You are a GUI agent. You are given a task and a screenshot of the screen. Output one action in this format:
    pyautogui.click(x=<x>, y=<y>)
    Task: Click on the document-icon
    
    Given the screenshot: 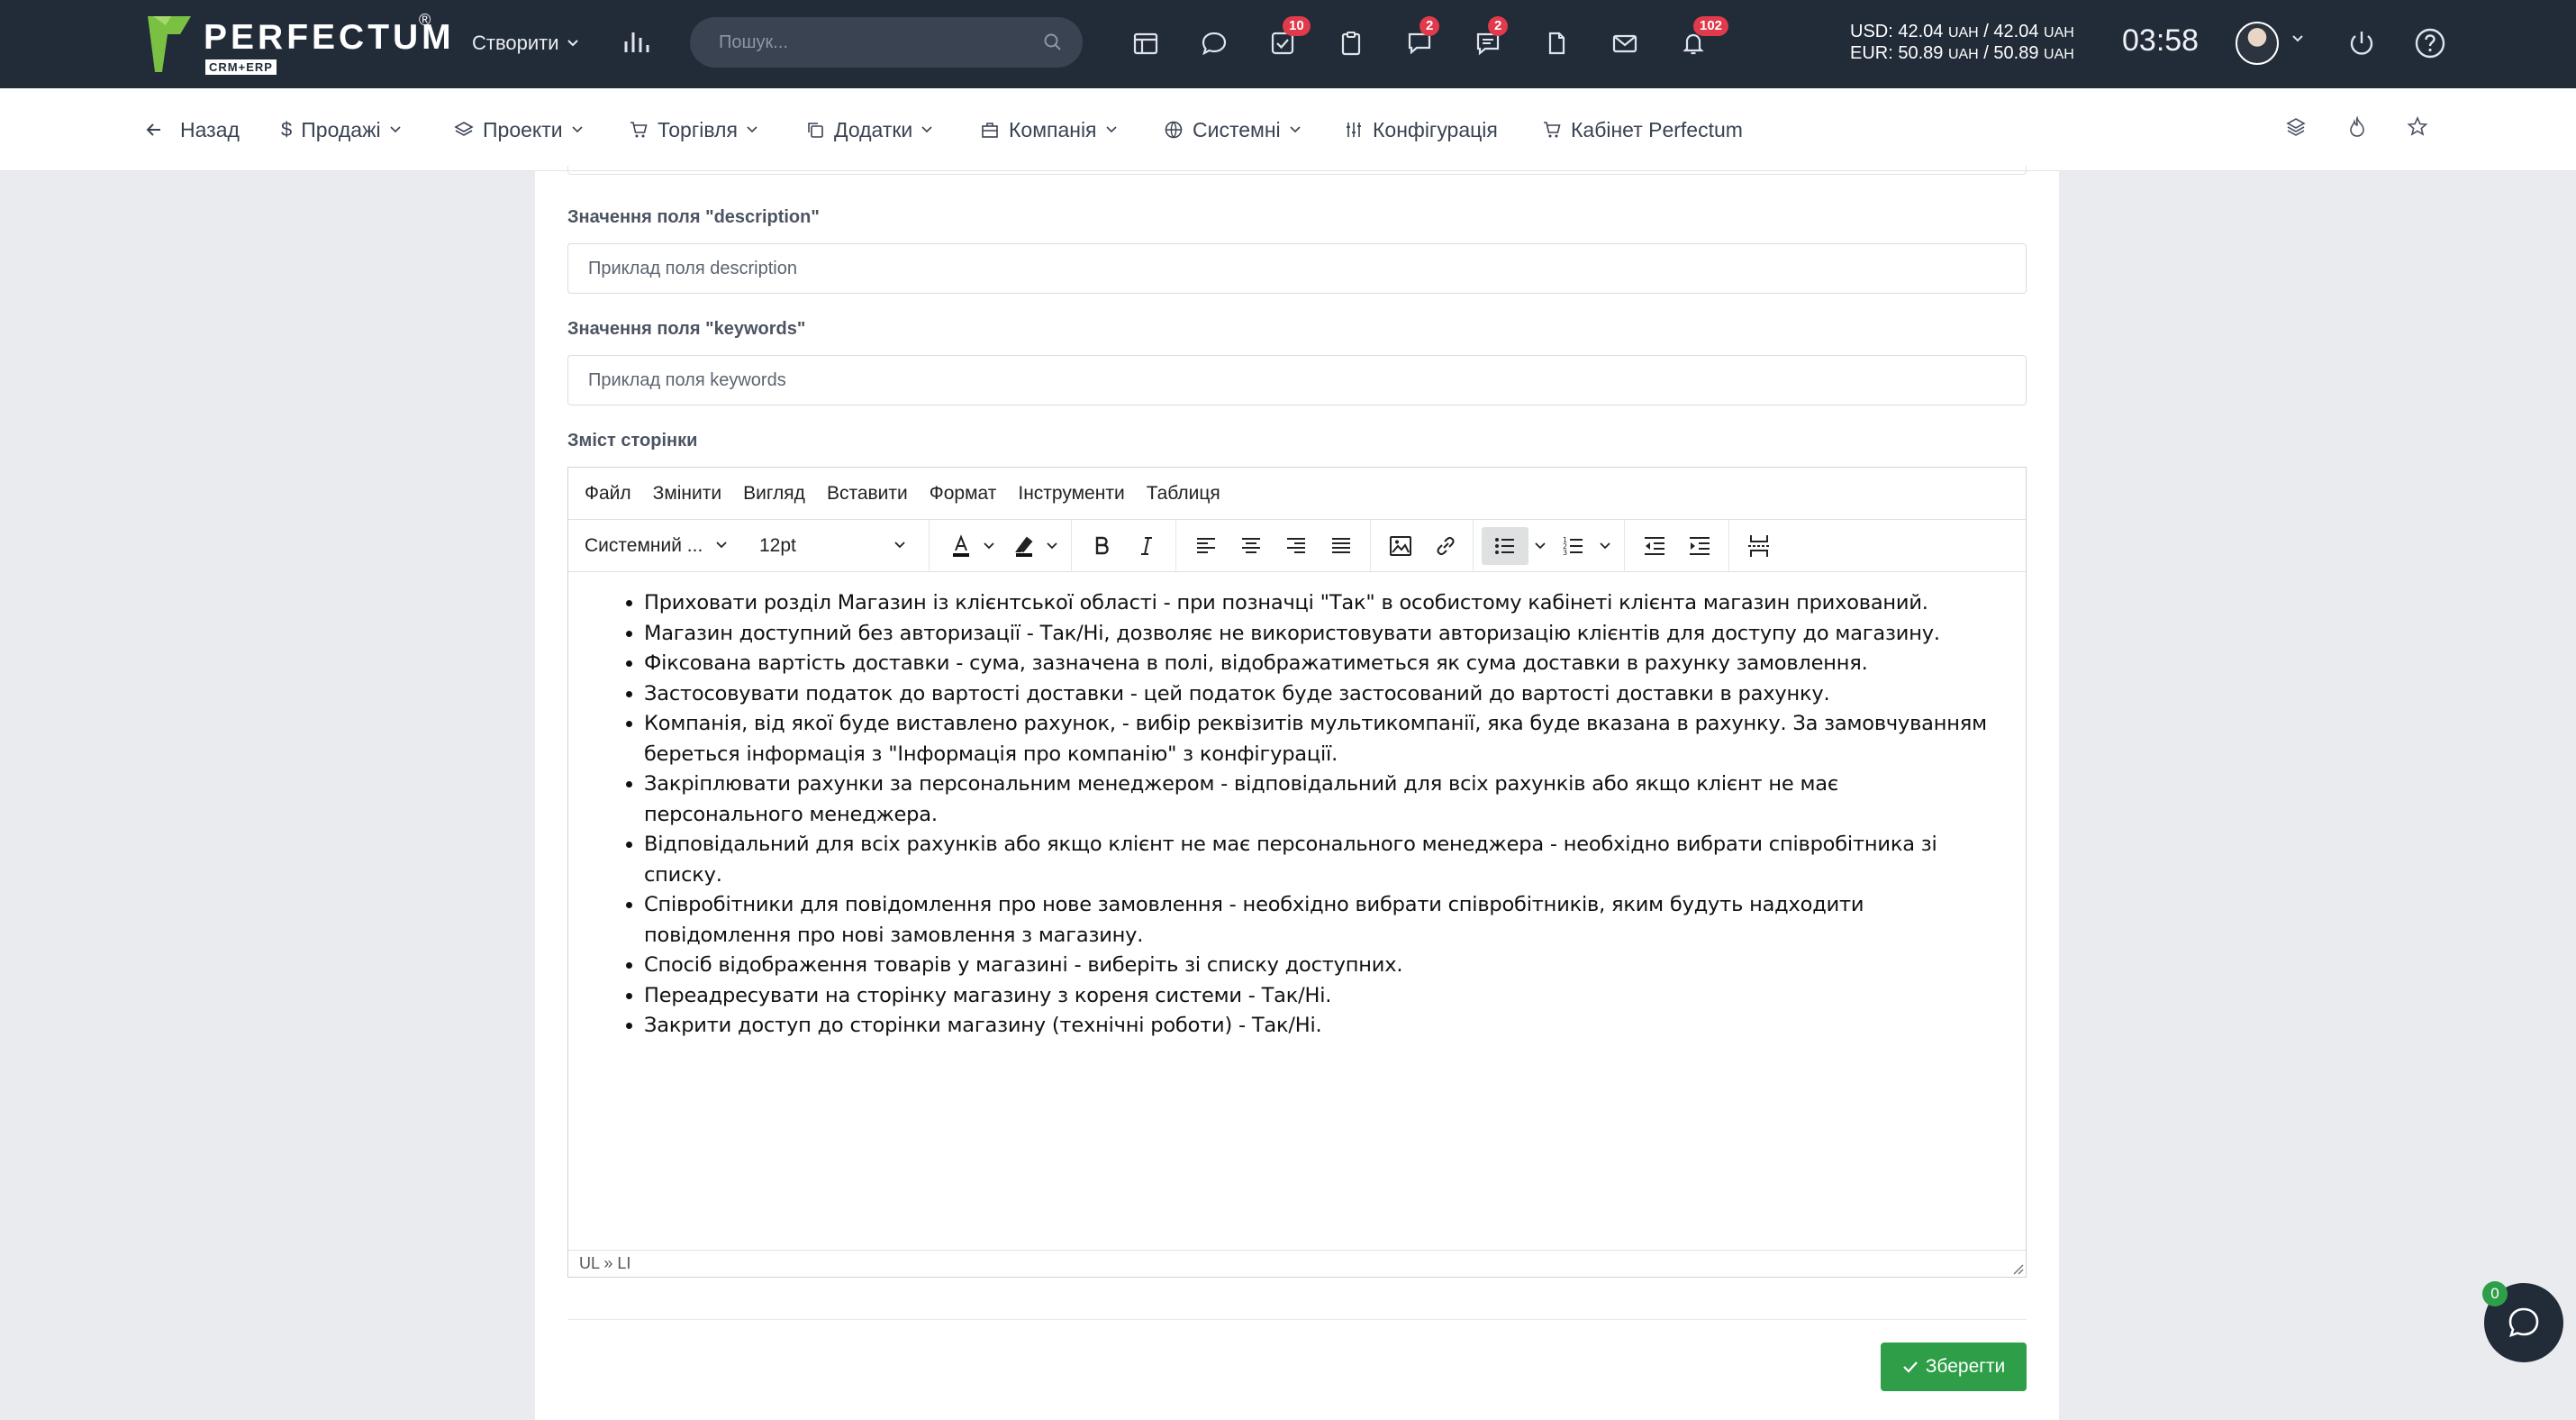 What is the action you would take?
    pyautogui.click(x=1556, y=43)
    